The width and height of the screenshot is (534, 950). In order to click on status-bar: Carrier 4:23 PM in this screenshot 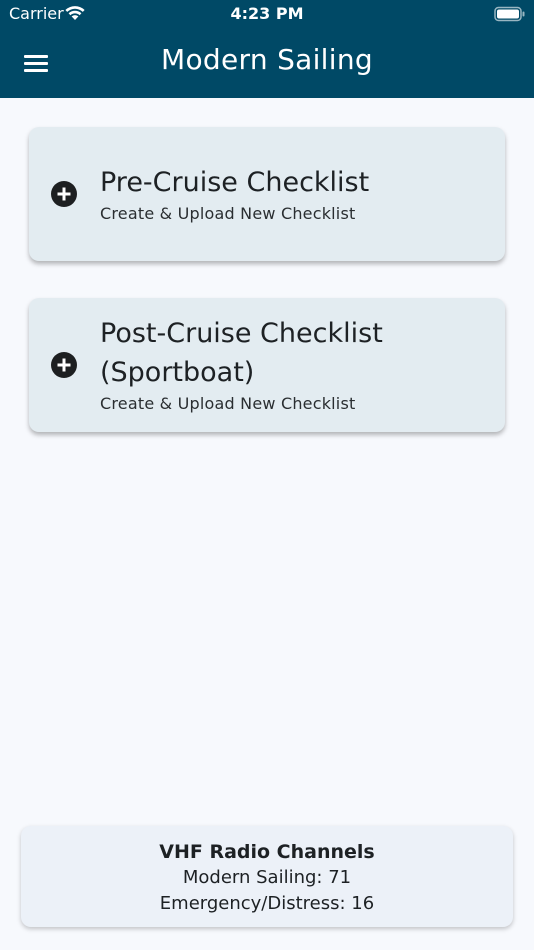, I will do `click(267, 14)`.